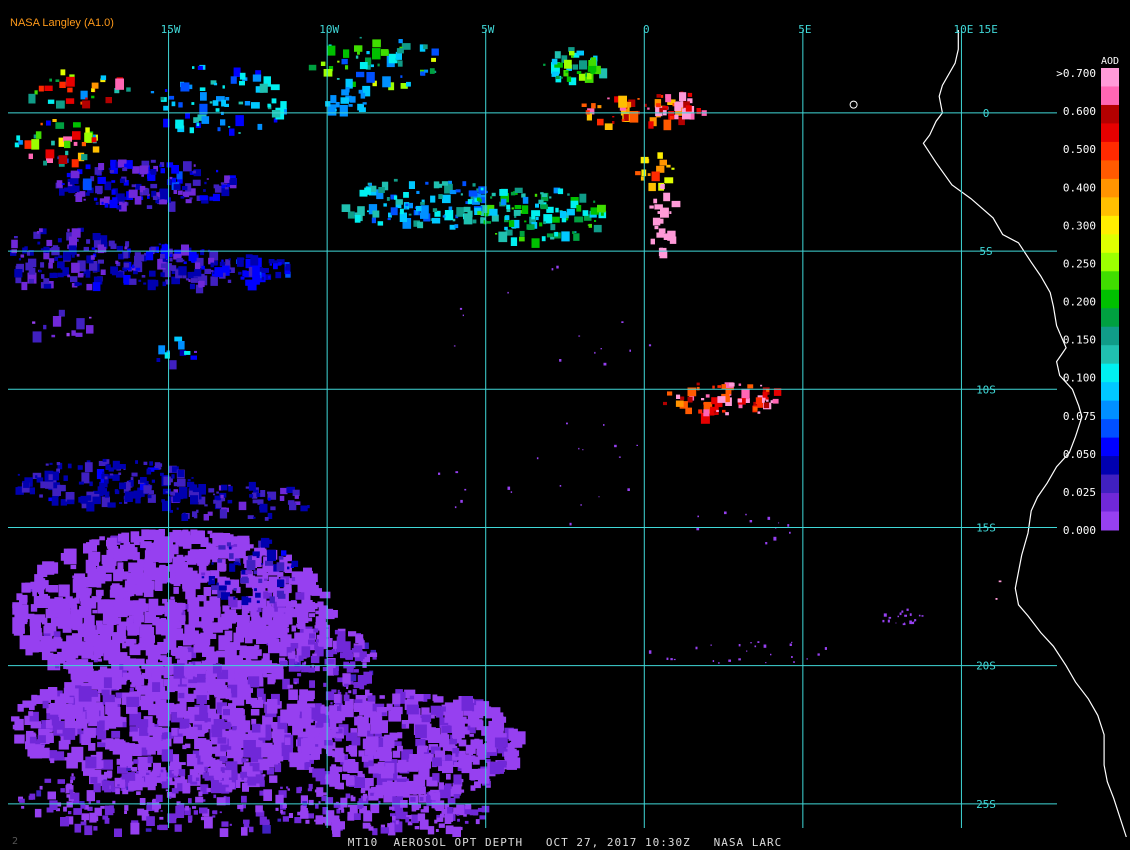 This screenshot has height=850, width=1130. Describe the element at coordinates (1079, 454) in the screenshot. I see `legend-label: 0.050` at that location.